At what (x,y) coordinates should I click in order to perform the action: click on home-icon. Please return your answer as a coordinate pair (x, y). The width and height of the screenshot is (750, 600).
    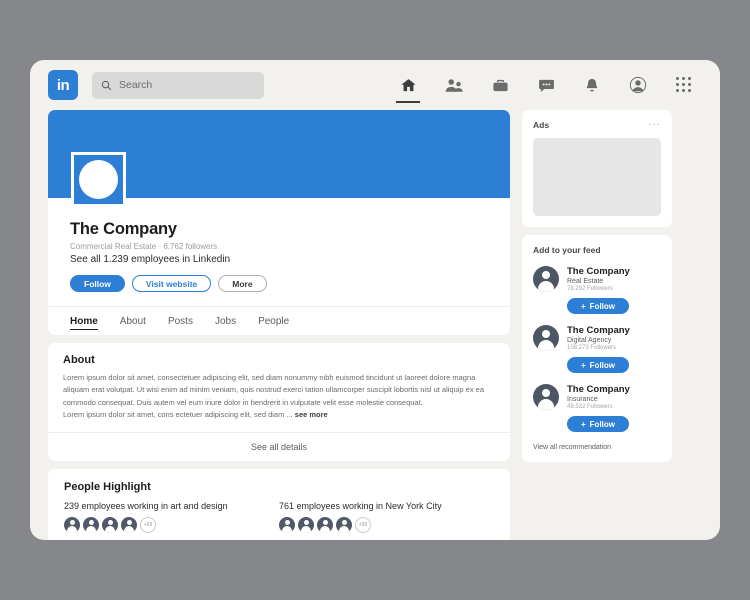
    Looking at the image, I should click on (408, 84).